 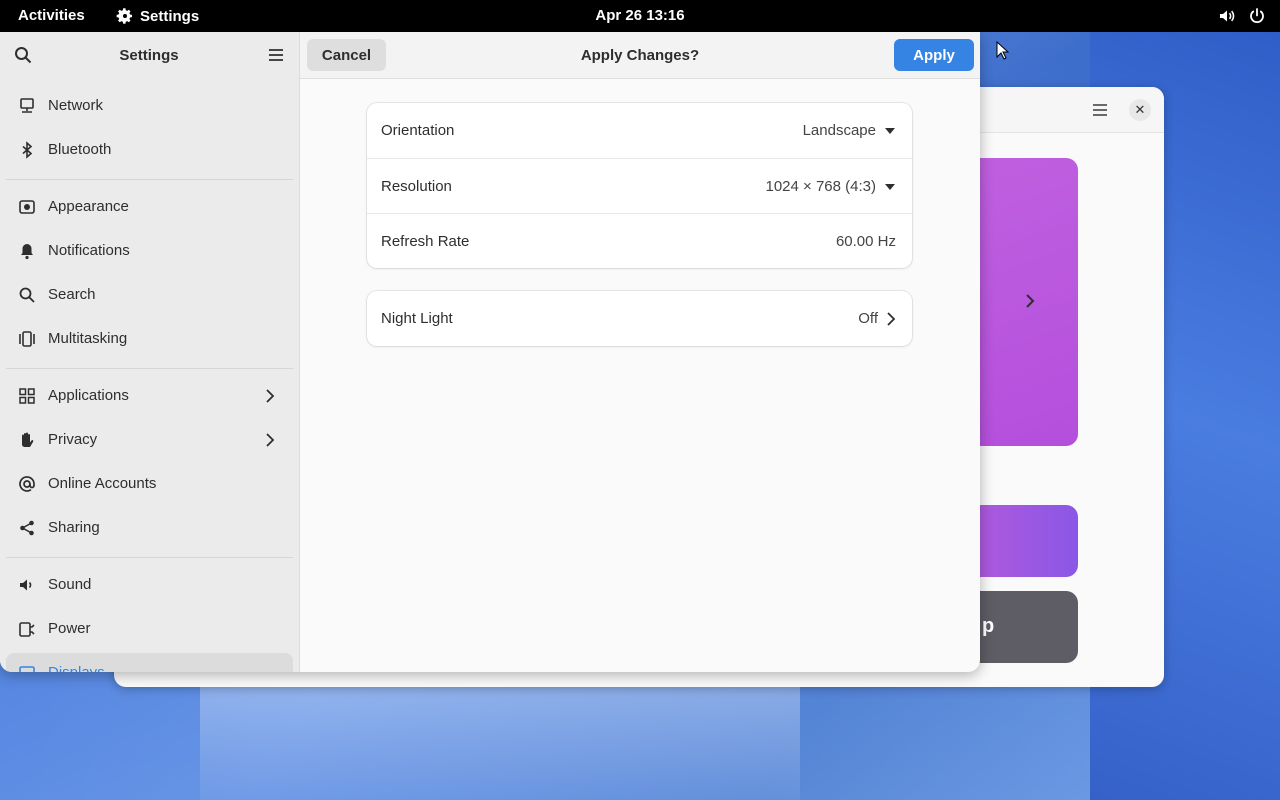 What do you see at coordinates (865, 241) in the screenshot?
I see `refresh-rate-value: 60.00 Hz` at bounding box center [865, 241].